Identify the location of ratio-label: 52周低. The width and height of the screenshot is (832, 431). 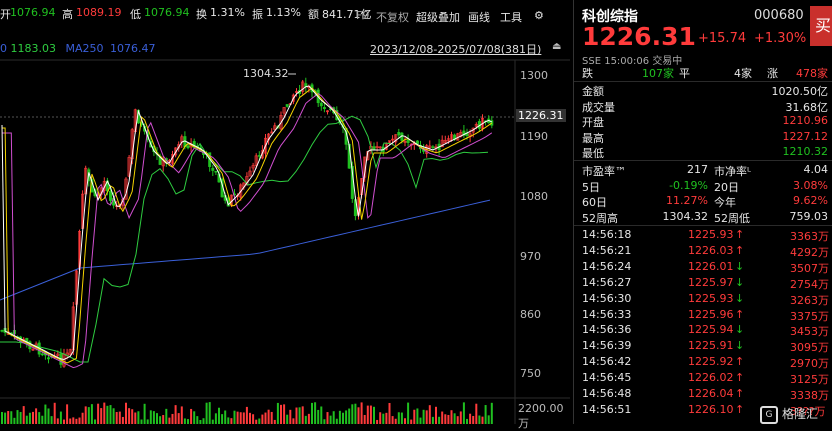
(732, 218).